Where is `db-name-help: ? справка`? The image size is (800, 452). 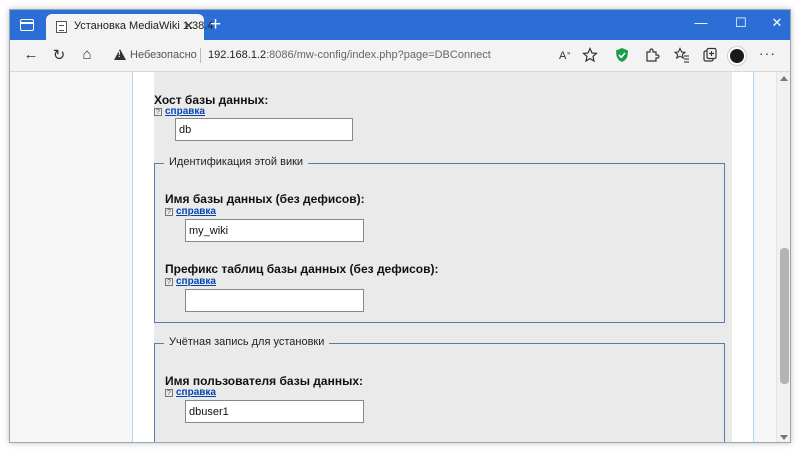 db-name-help: ? справка is located at coordinates (190, 211).